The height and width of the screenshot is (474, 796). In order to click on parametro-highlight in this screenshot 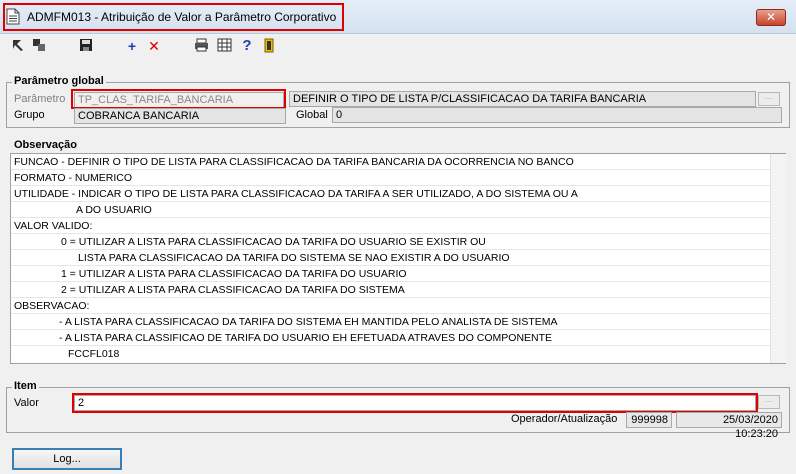, I will do `click(178, 99)`.